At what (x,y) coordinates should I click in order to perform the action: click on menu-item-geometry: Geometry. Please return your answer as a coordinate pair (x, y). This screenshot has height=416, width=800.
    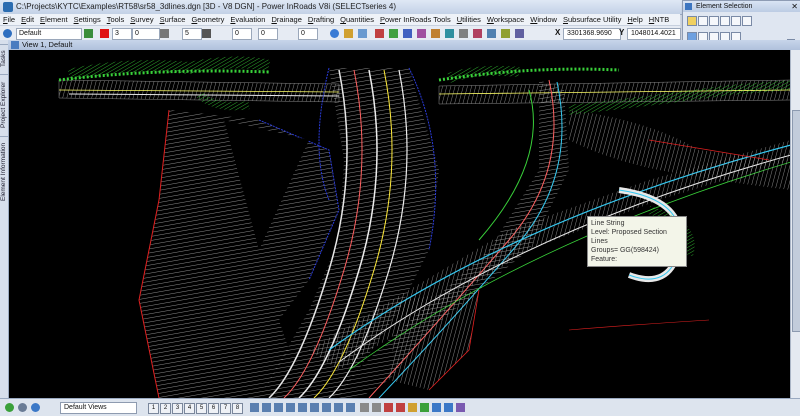
    Looking at the image, I should click on (207, 19).